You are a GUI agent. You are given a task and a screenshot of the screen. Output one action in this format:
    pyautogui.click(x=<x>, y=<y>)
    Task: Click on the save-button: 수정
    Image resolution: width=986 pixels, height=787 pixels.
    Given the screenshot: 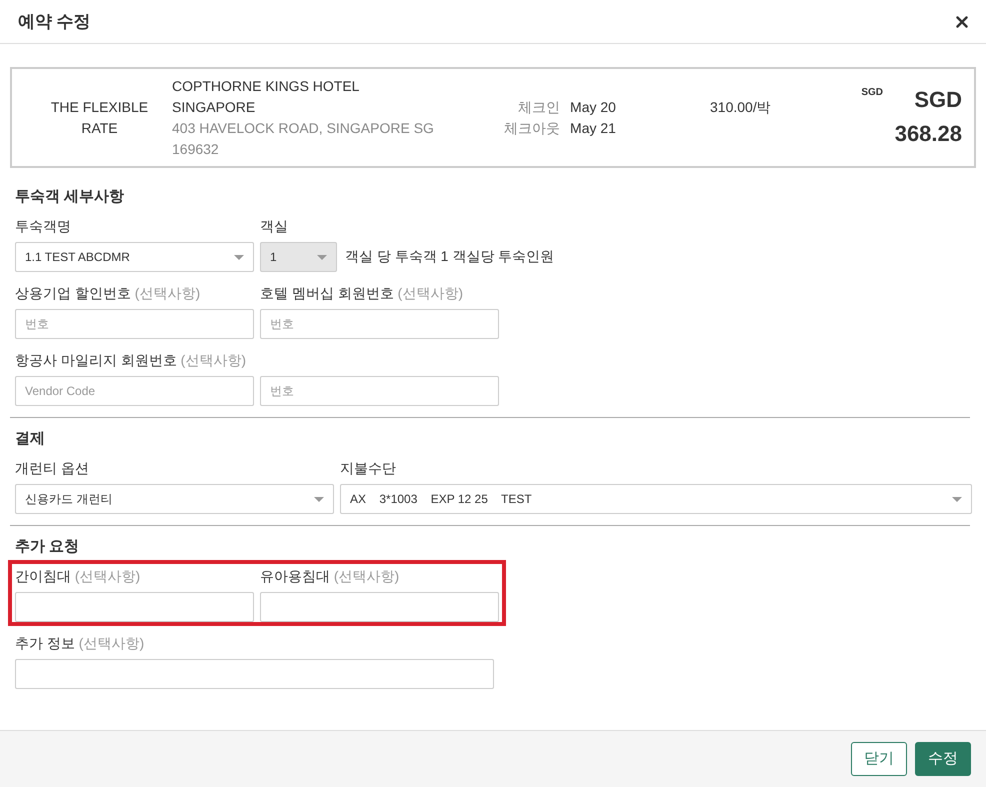 What is the action you would take?
    pyautogui.click(x=943, y=759)
    